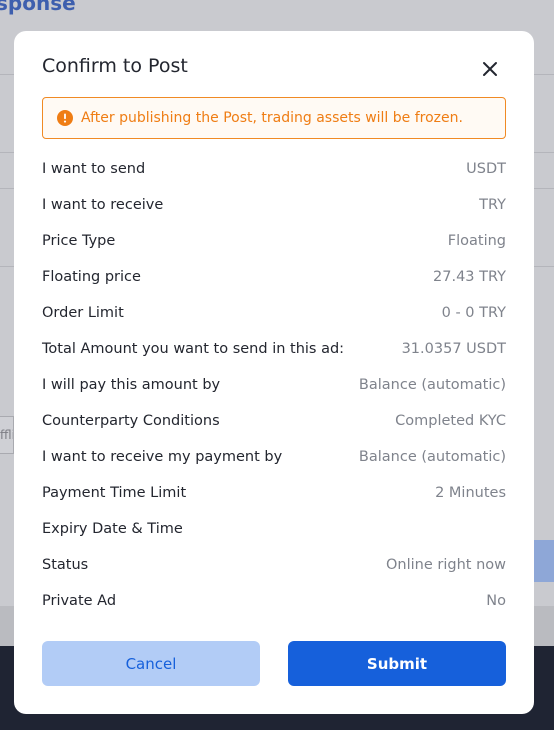  I want to click on detail-value: 0 - 0 TRY, so click(473, 313).